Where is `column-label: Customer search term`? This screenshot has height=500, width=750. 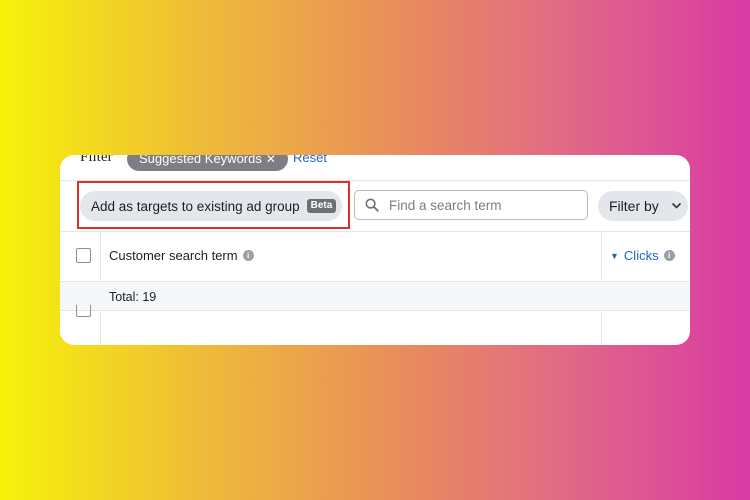
column-label: Customer search term is located at coordinates (173, 255).